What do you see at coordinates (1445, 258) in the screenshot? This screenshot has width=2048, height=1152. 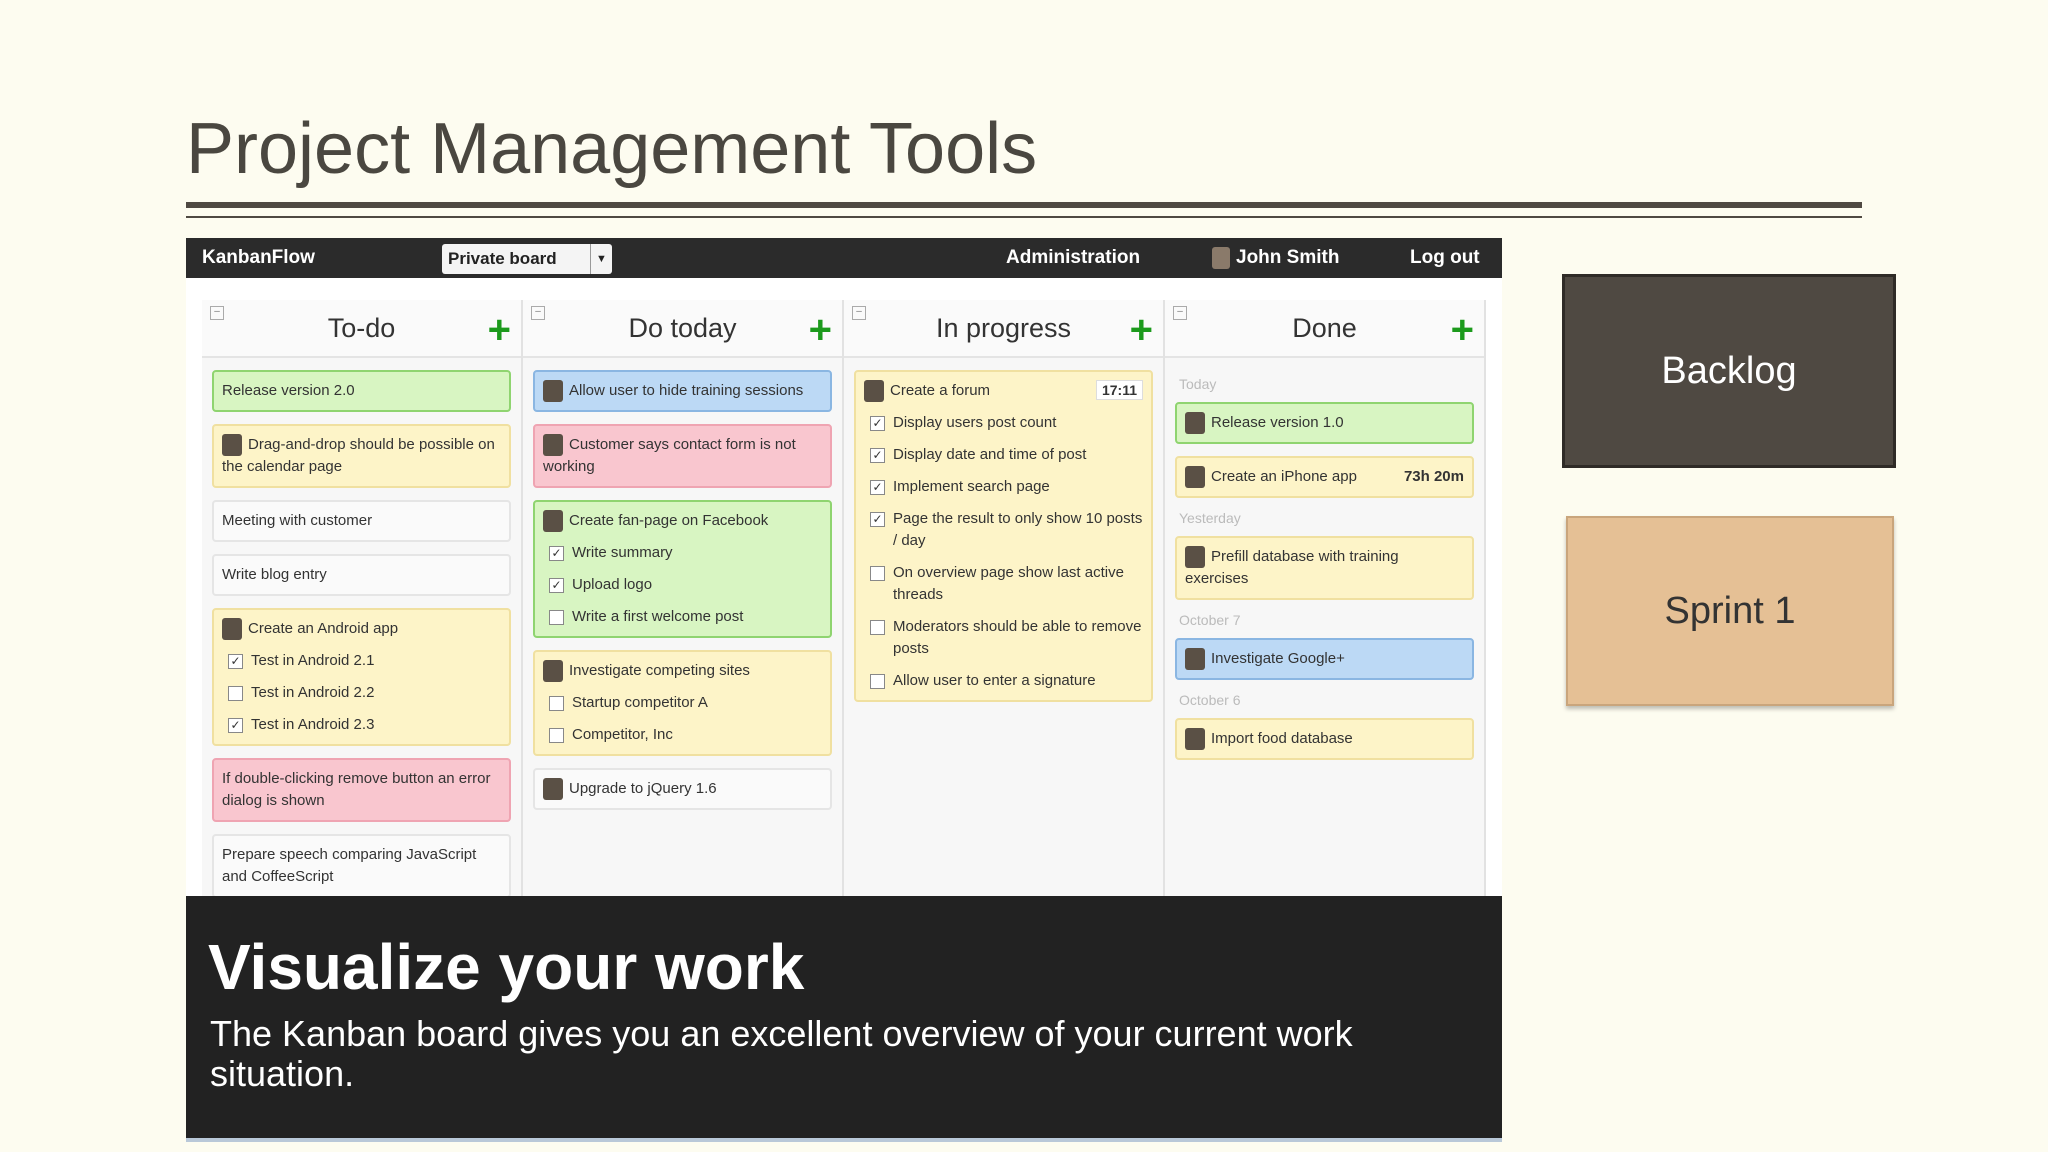 I see `nav-logout: Log out` at bounding box center [1445, 258].